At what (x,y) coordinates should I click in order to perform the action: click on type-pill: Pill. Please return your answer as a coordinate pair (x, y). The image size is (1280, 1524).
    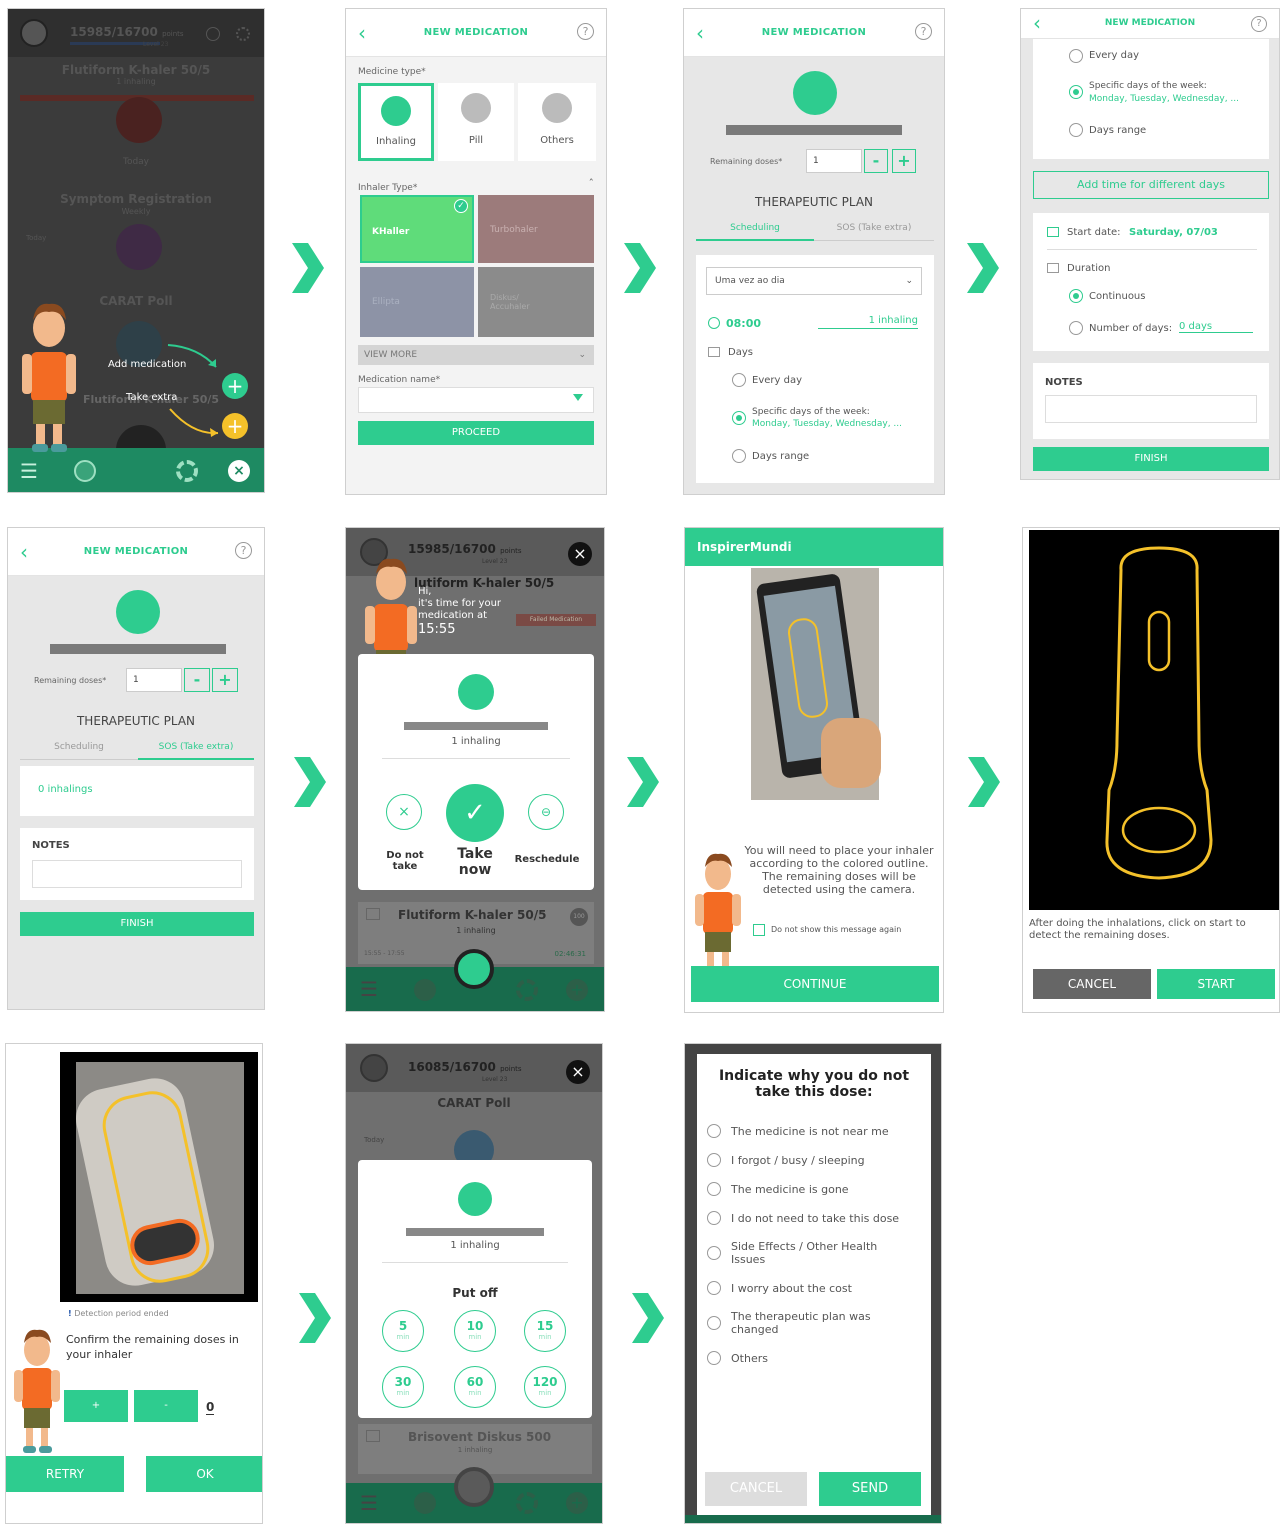
    Looking at the image, I should click on (476, 122).